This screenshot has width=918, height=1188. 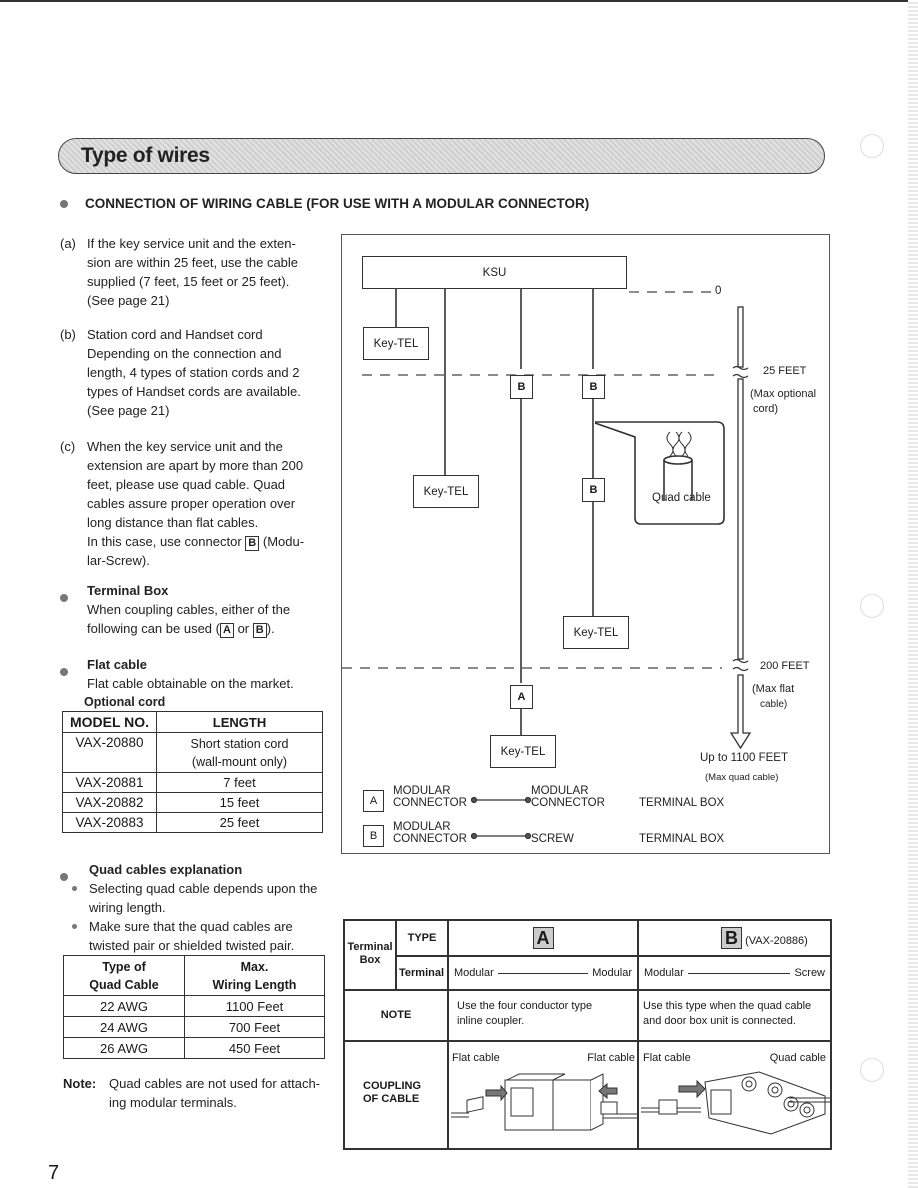 I want to click on coupling-a-cell: Flat cable Flat cable, so click(x=543, y=1095).